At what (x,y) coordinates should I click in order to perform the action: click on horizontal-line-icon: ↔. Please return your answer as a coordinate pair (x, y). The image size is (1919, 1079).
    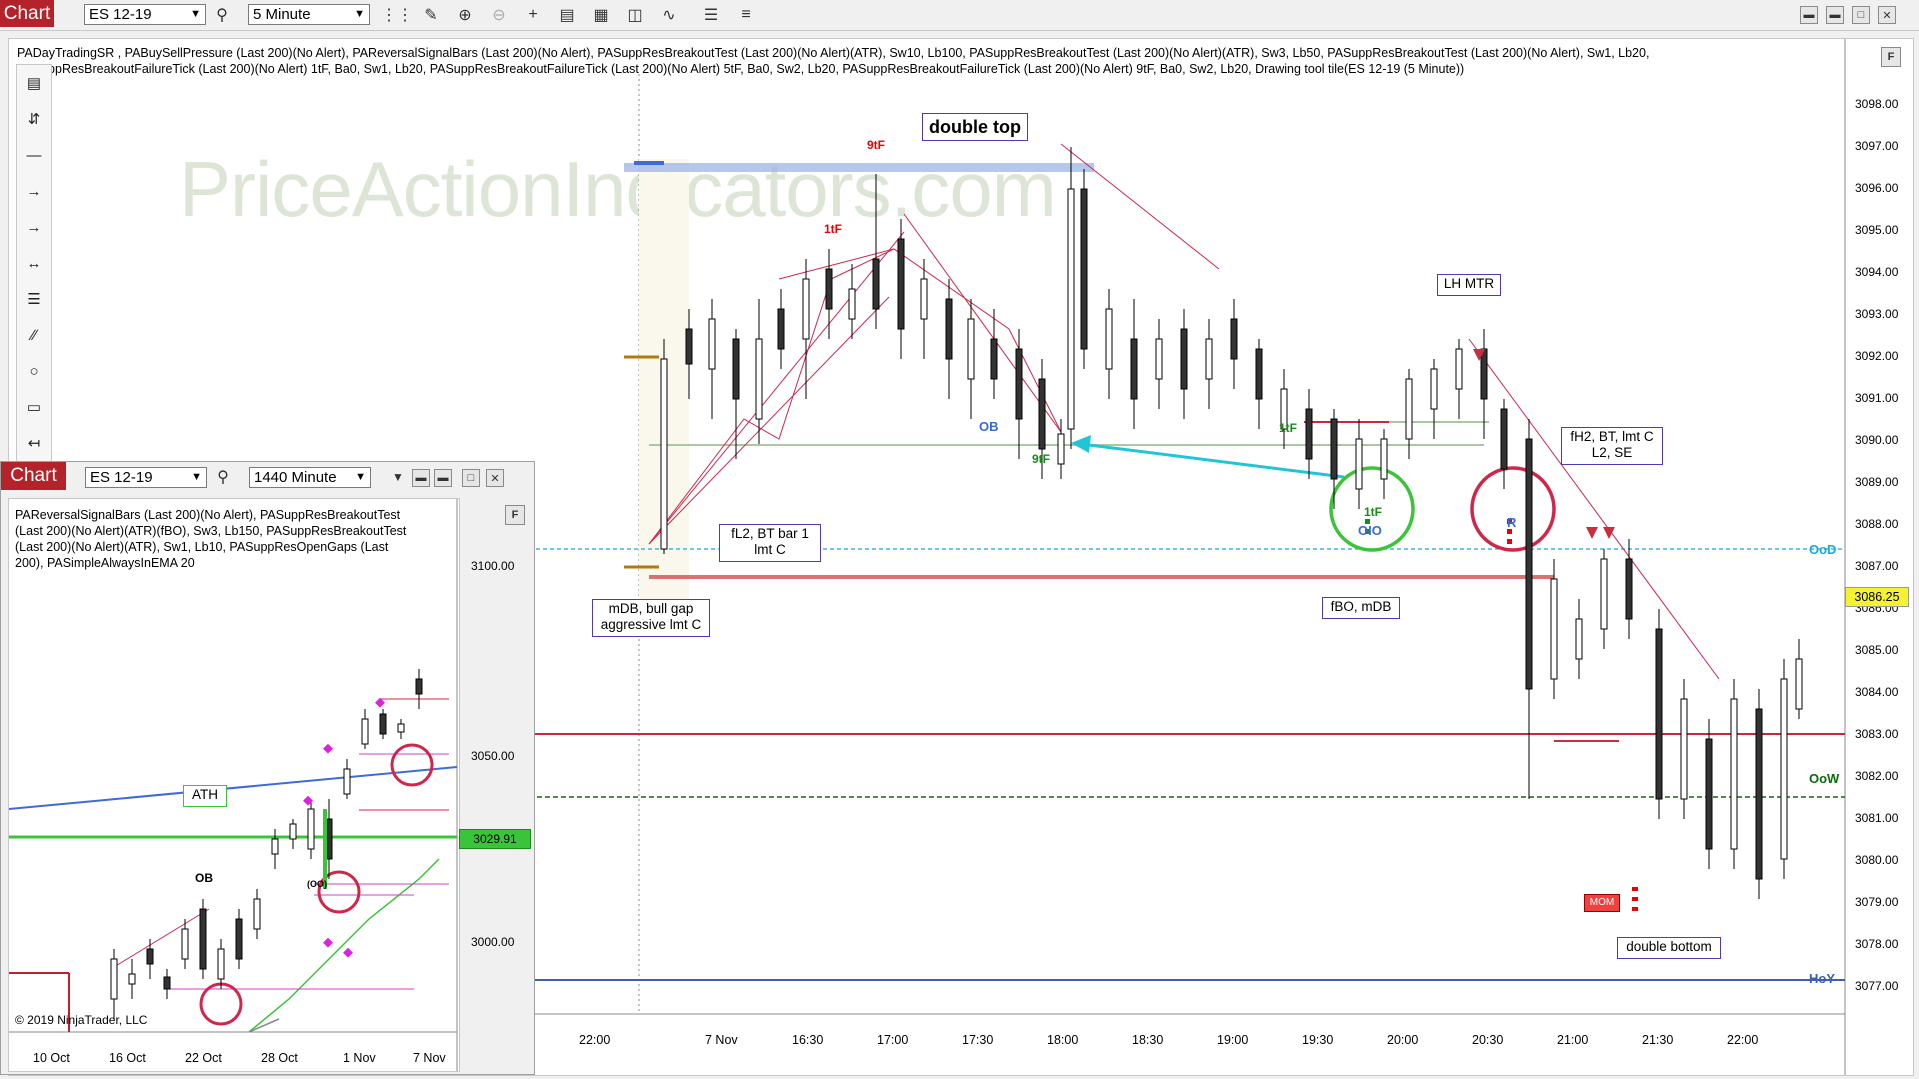
    Looking at the image, I should click on (34, 263).